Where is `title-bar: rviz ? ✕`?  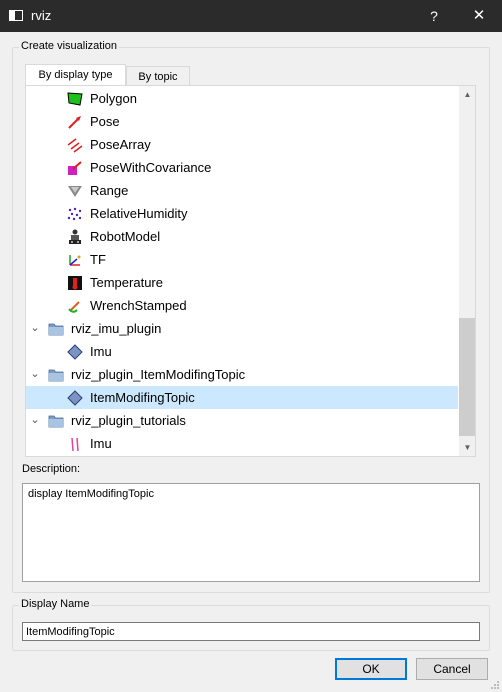 title-bar: rviz ? ✕ is located at coordinates (251, 16).